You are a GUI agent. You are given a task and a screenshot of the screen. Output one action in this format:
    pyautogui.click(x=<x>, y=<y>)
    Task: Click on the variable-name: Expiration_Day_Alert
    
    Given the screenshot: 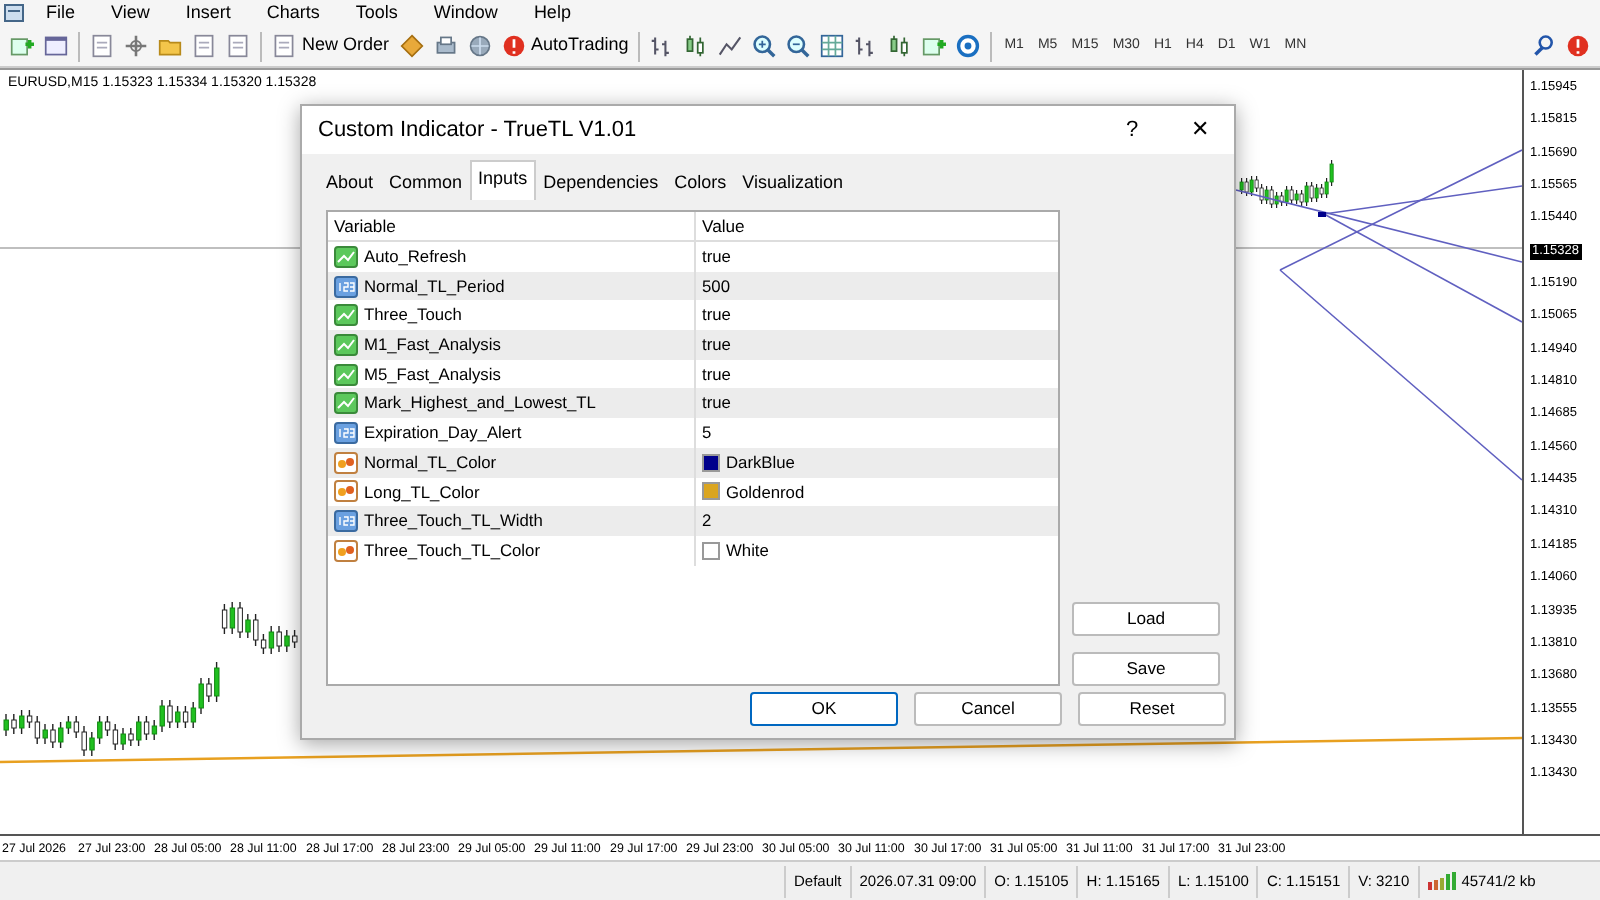 What is the action you would take?
    pyautogui.click(x=443, y=433)
    